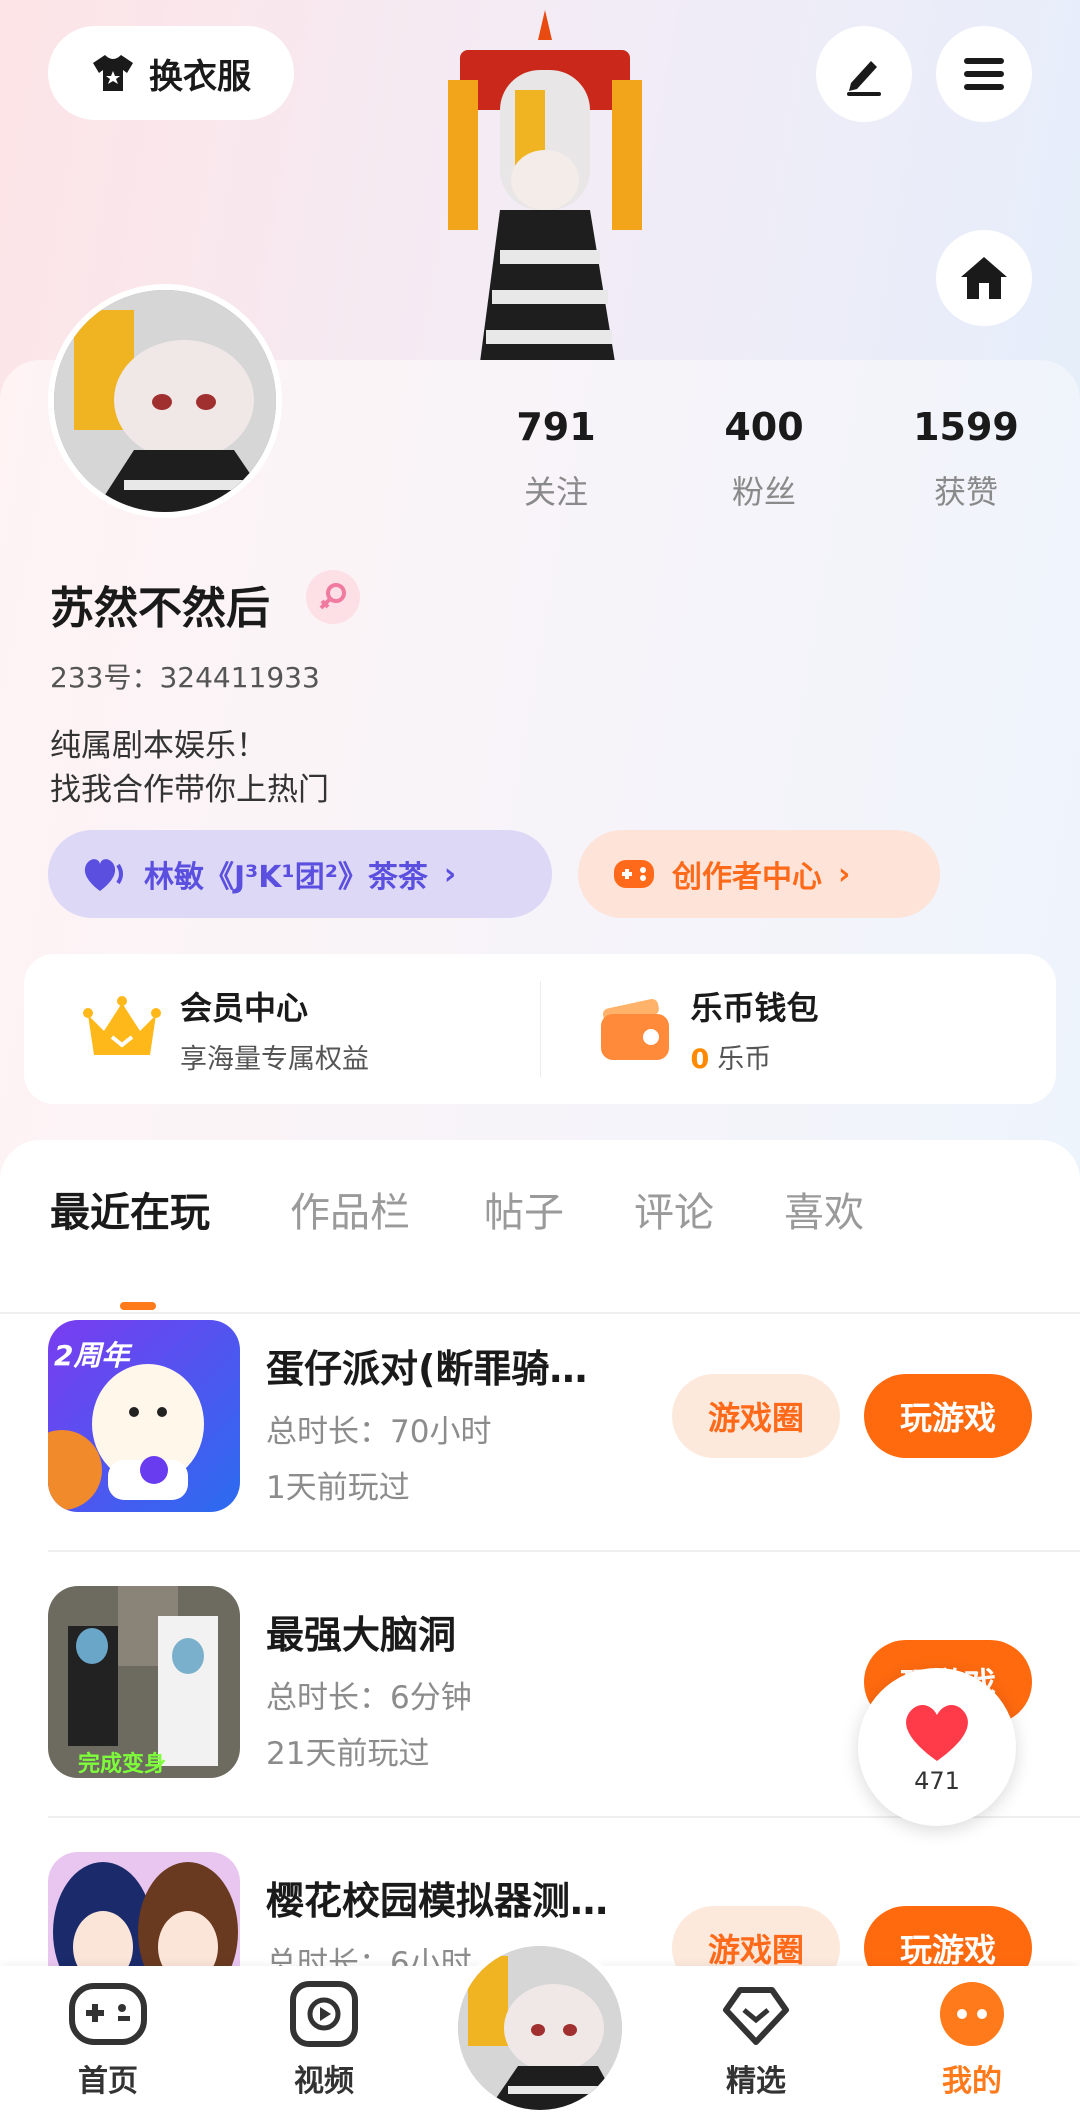 Image resolution: width=1080 pixels, height=2122 pixels. Describe the element at coordinates (864, 78) in the screenshot. I see `pencil-icon` at that location.